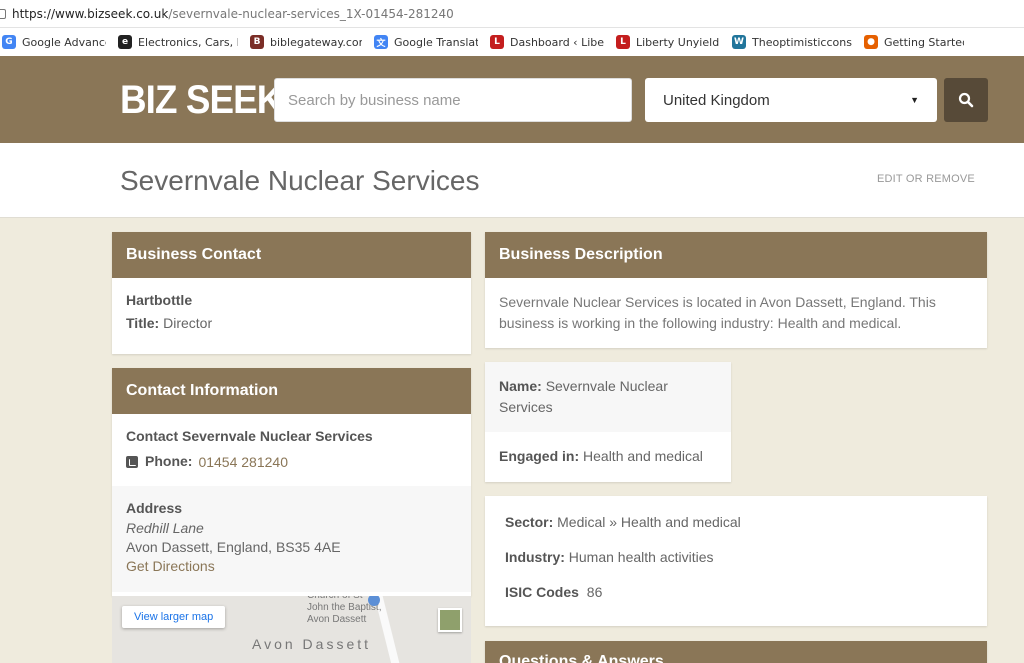 The image size is (1024, 663). Describe the element at coordinates (174, 617) in the screenshot. I see `view-larger-map-link: View larger map` at that location.